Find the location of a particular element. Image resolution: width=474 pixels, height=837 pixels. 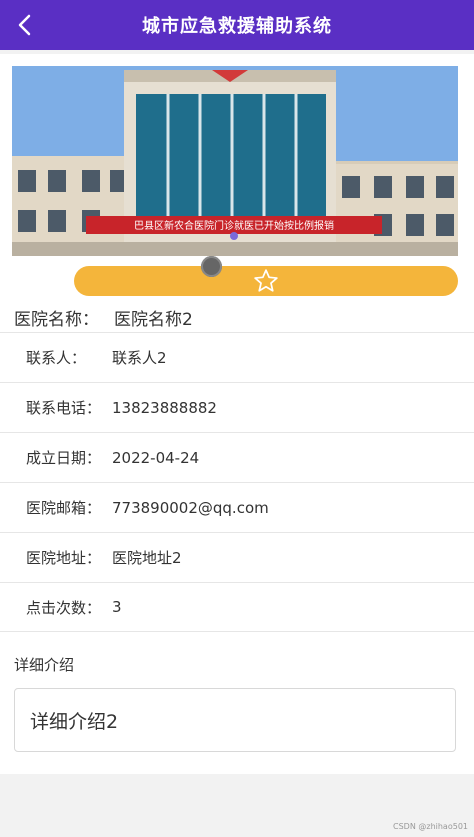

field-value: 13823888882 is located at coordinates (164, 407).